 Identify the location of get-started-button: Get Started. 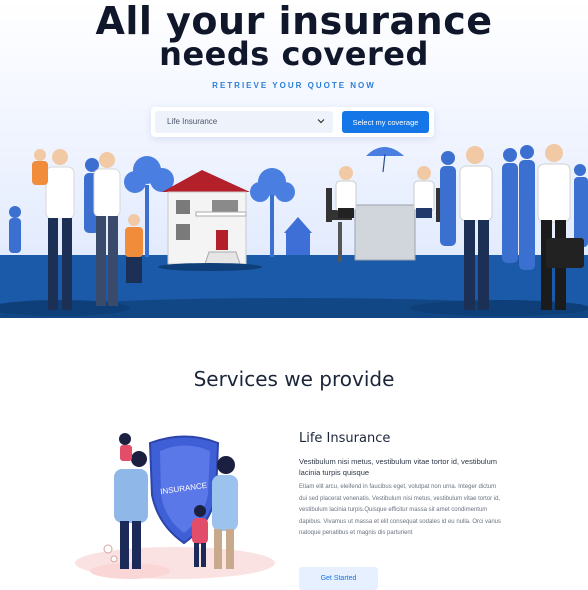
(338, 578).